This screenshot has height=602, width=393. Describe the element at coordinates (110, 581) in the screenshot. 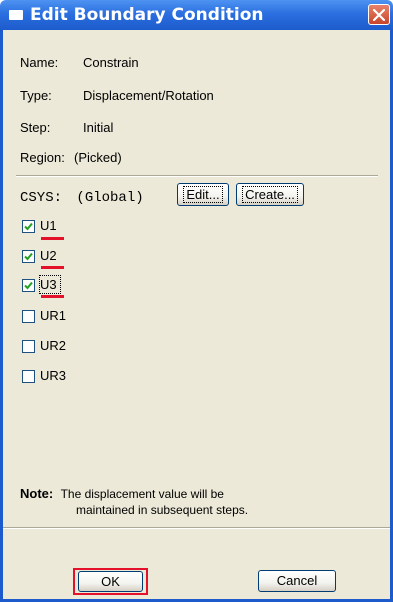

I see `ok-button-highlight` at that location.